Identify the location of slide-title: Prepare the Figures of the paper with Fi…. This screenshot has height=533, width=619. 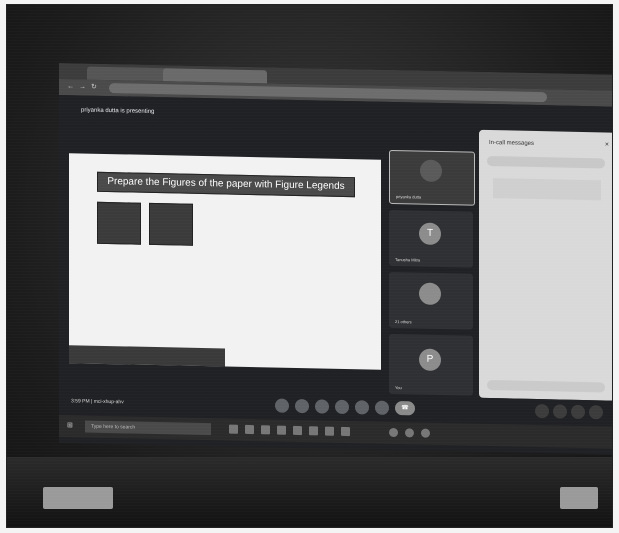
(226, 184).